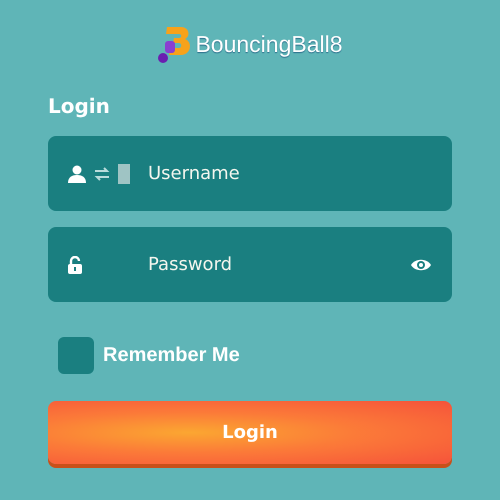  I want to click on unlocked-padlock-icon, so click(75, 265).